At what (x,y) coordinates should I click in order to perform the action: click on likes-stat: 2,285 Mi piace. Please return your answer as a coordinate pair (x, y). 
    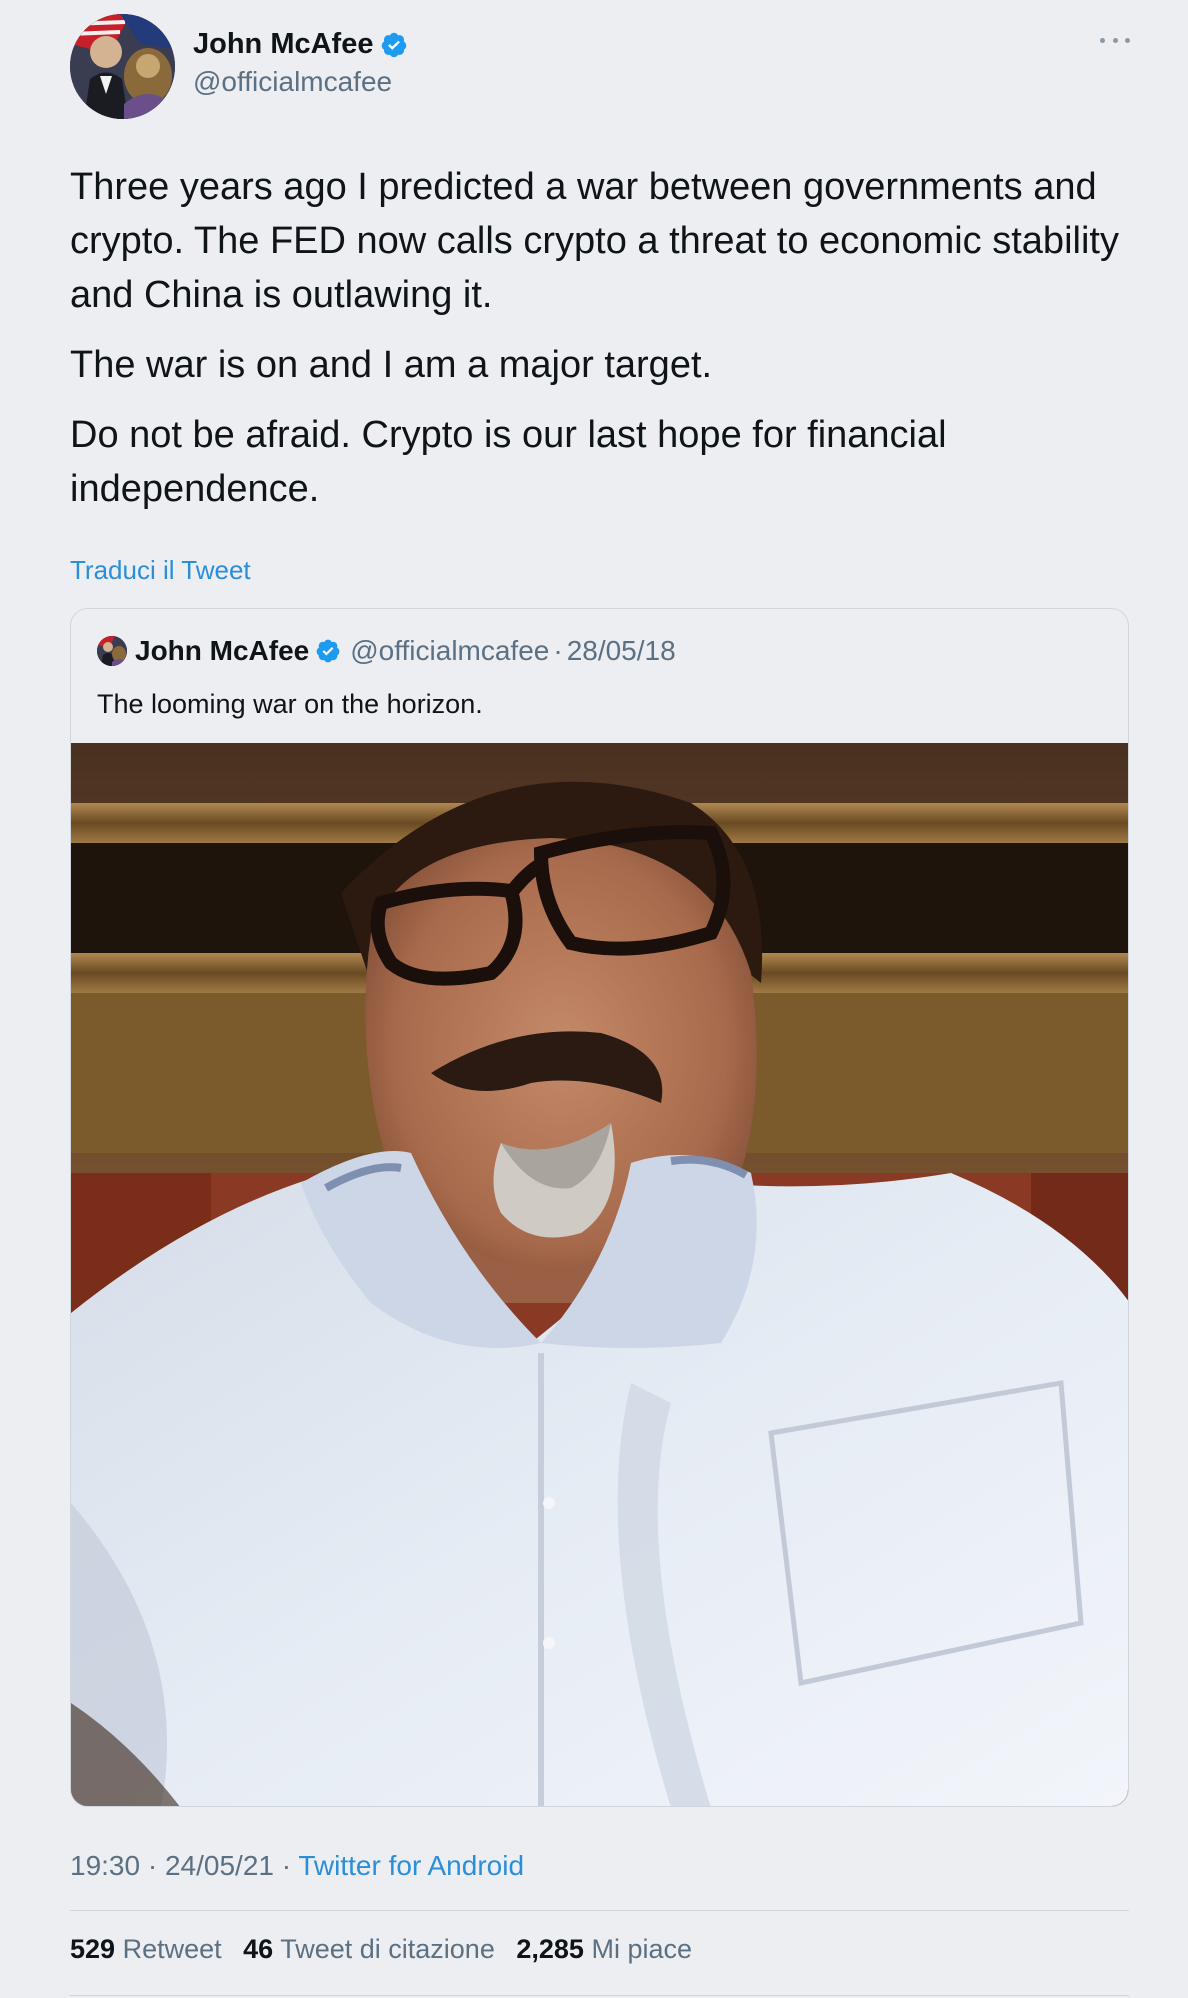
    Looking at the image, I should click on (604, 1949).